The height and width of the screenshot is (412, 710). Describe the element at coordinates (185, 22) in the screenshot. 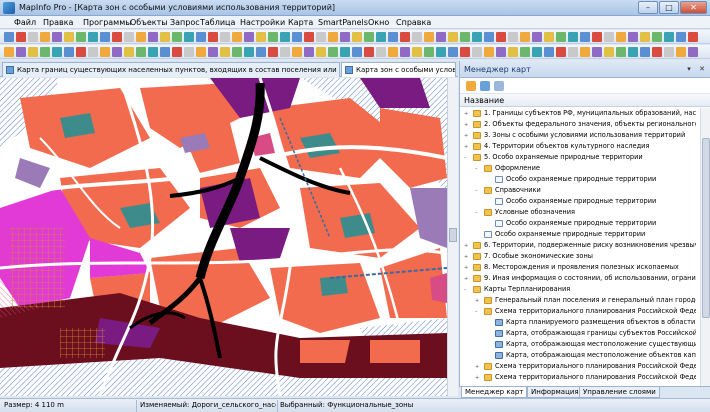

I see `menu-query: Запрос` at that location.